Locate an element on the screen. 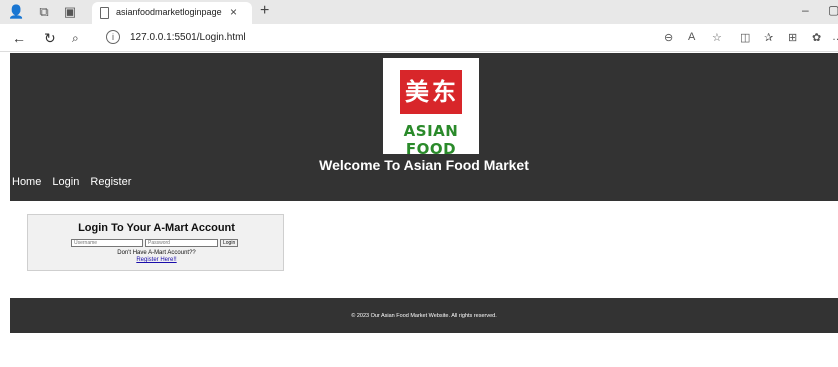 The image size is (838, 367). register-here-link: Register Here!! is located at coordinates (156, 260).